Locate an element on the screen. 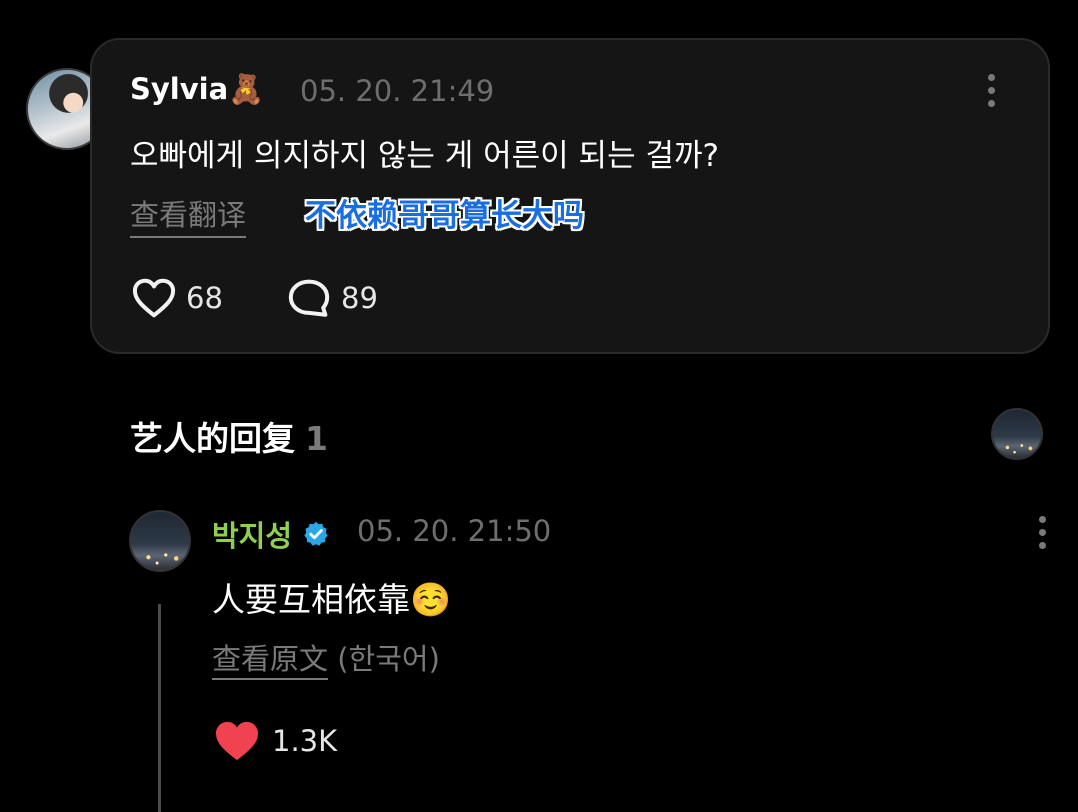  reply-author-name: 박지성 is located at coordinates (252, 536).